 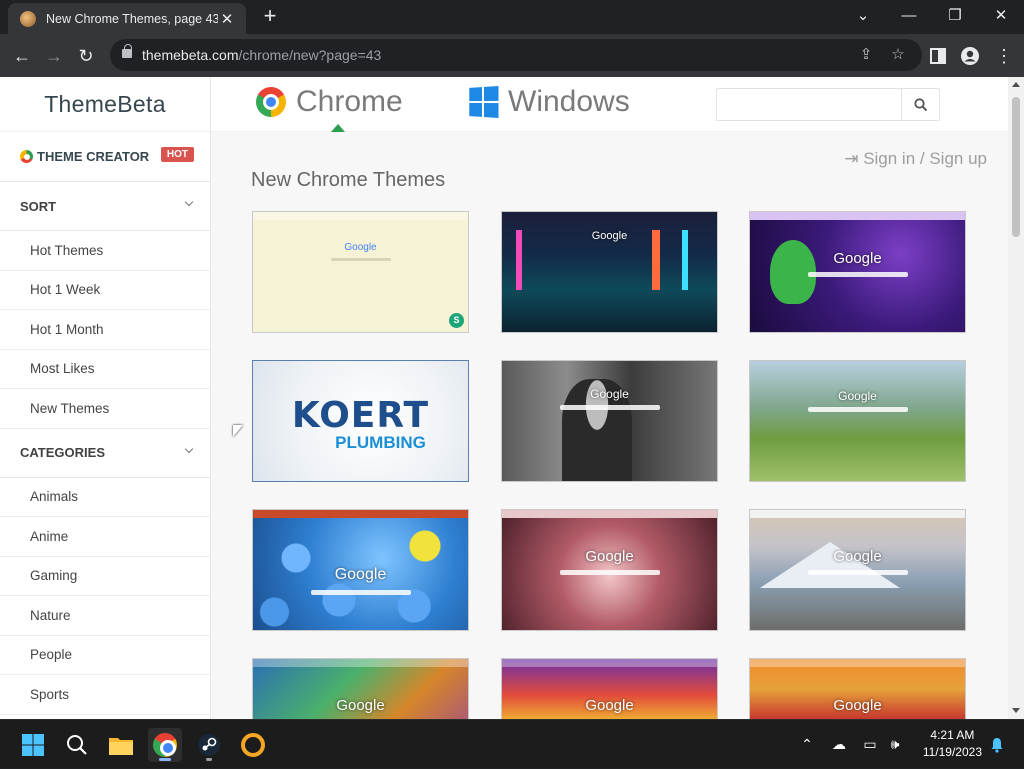 I want to click on chrome-mini-icon, so click(x=26, y=156).